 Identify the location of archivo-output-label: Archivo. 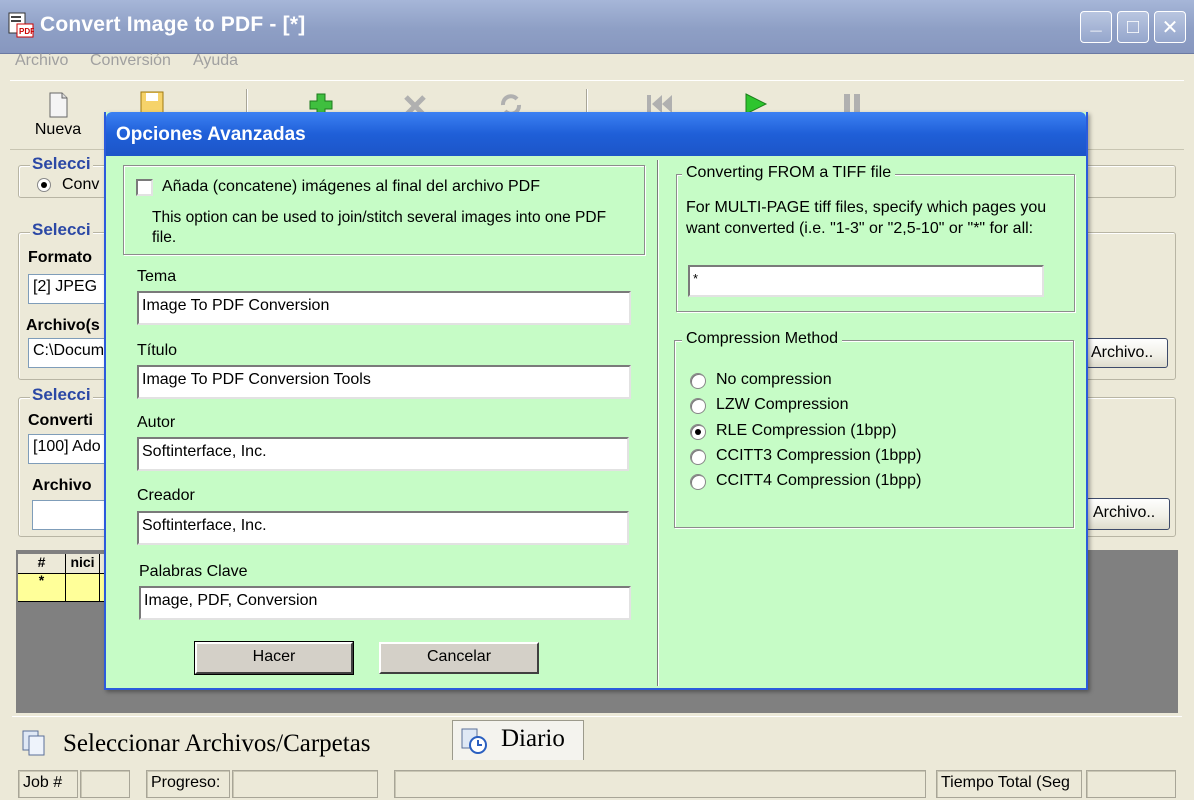
(62, 485).